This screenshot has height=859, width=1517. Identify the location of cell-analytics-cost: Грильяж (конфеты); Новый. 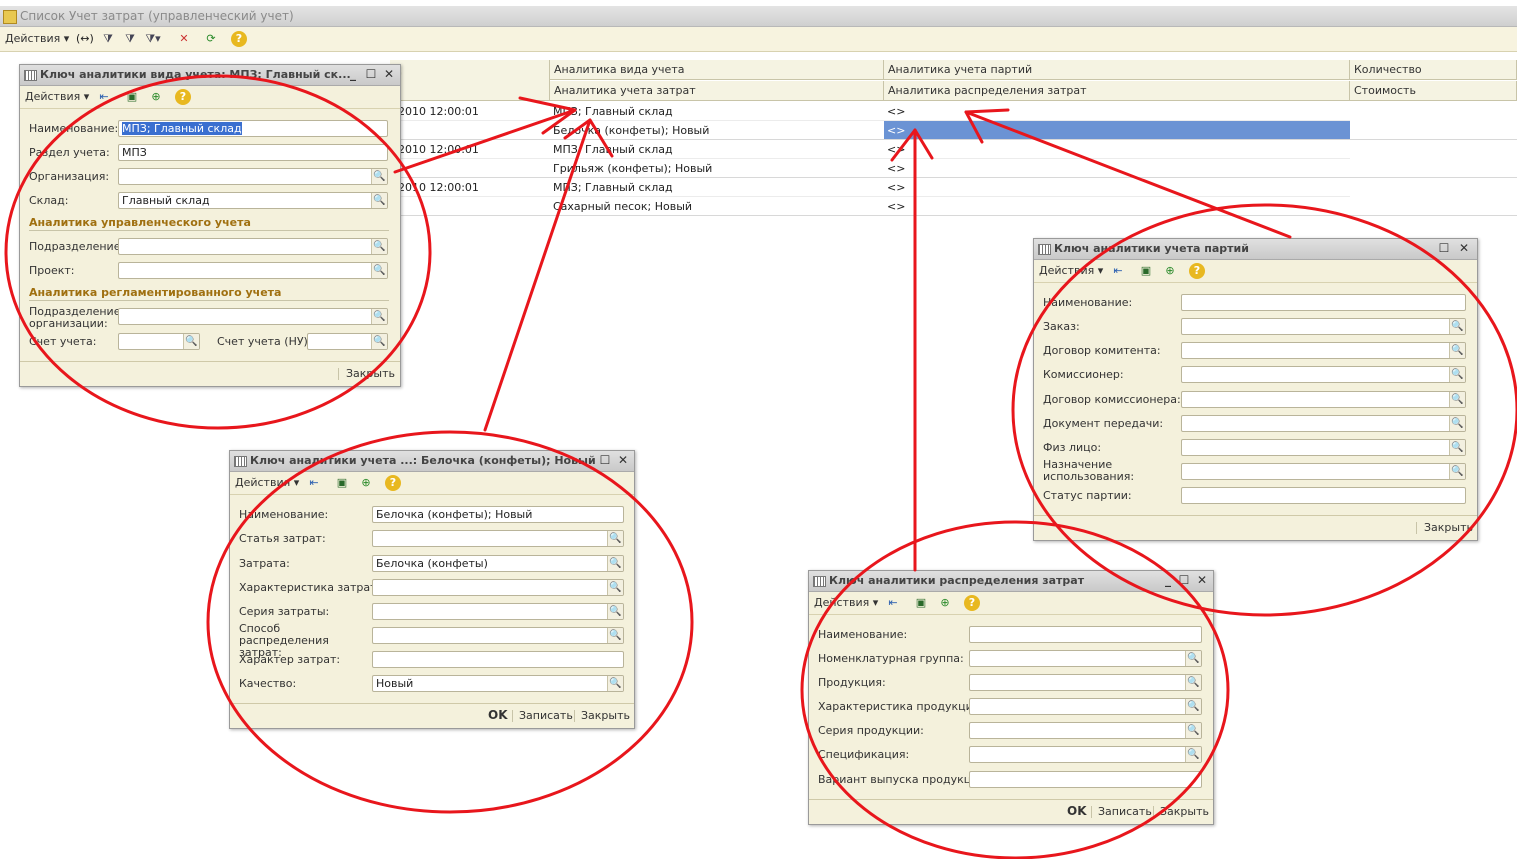
(717, 168).